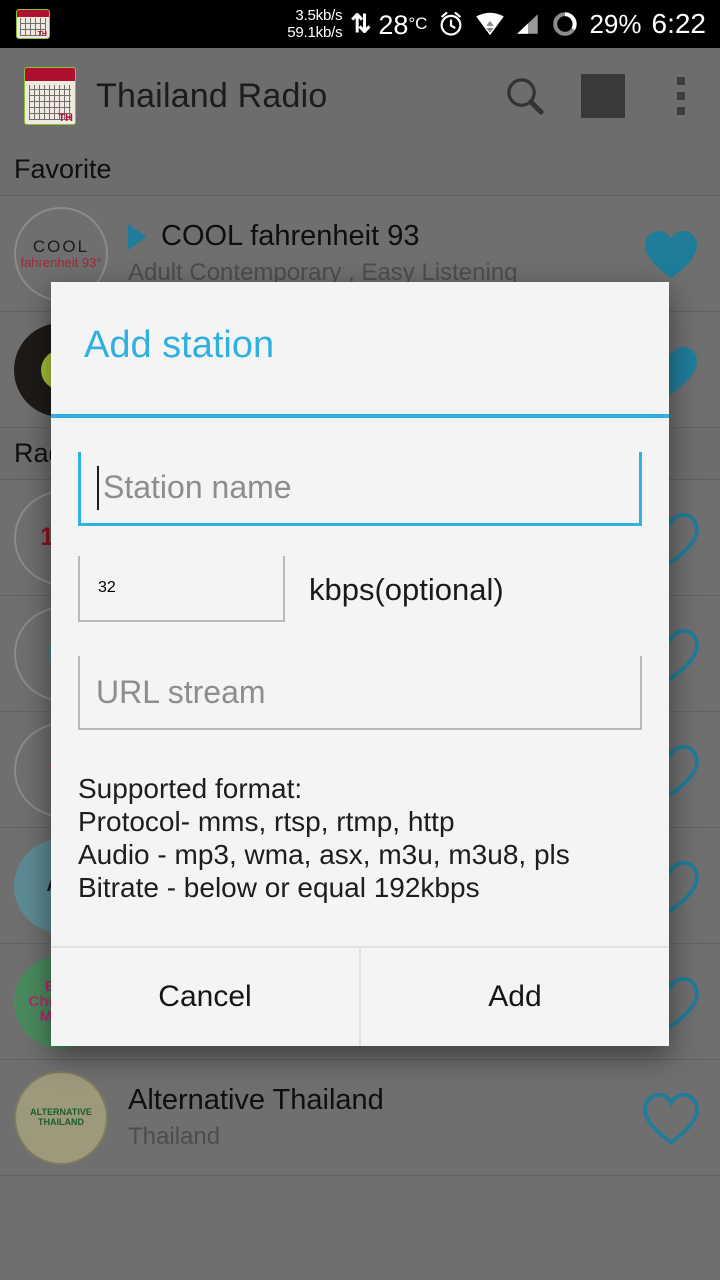  Describe the element at coordinates (514, 997) in the screenshot. I see `add-button: Add` at that location.